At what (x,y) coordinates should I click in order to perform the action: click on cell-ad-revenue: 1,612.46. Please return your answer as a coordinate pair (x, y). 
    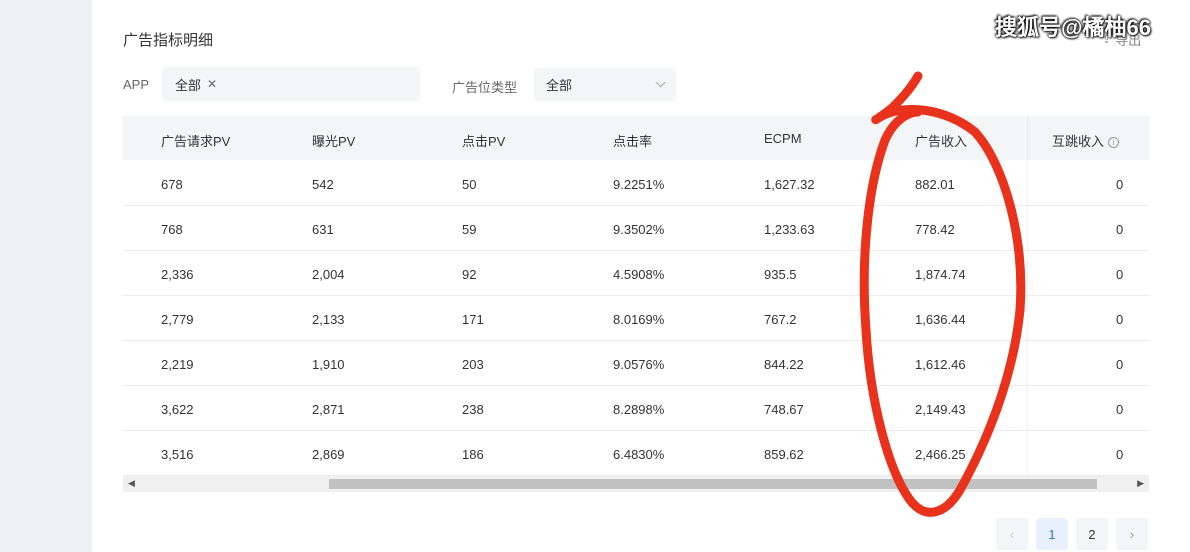
    Looking at the image, I should click on (940, 364).